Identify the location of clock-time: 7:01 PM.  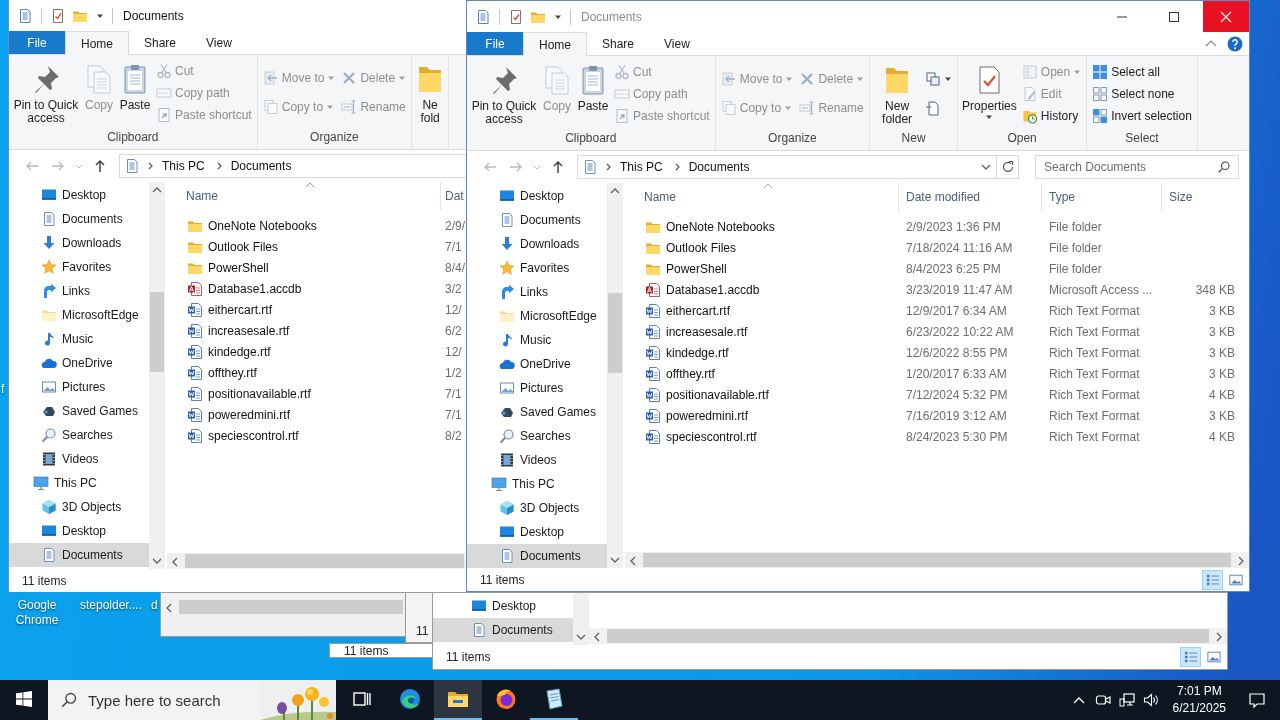
(1199, 691).